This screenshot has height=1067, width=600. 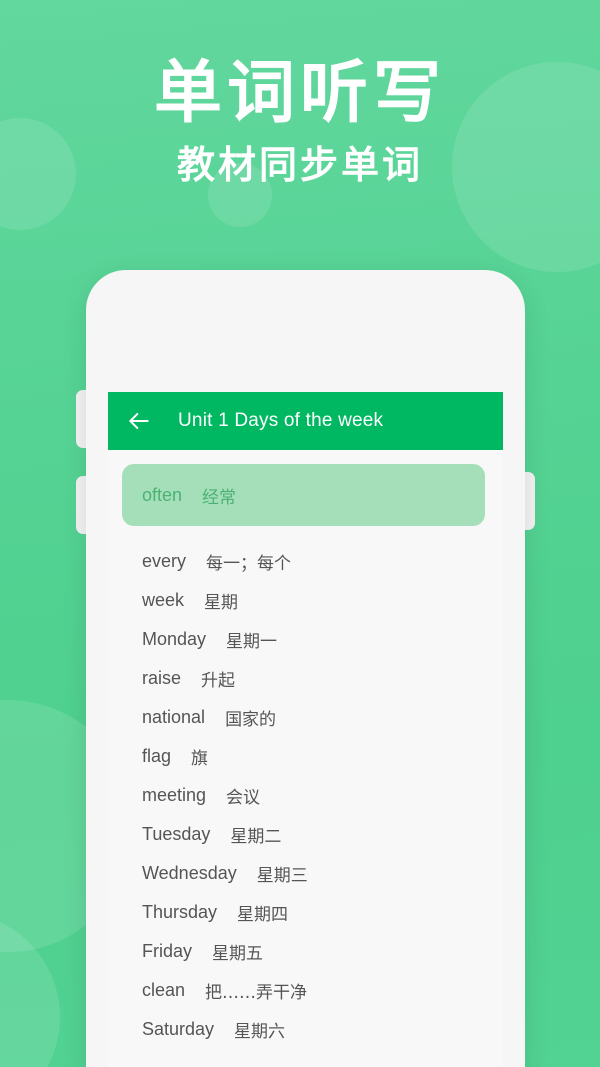 What do you see at coordinates (219, 497) in the screenshot?
I see `word-gloss: 经常` at bounding box center [219, 497].